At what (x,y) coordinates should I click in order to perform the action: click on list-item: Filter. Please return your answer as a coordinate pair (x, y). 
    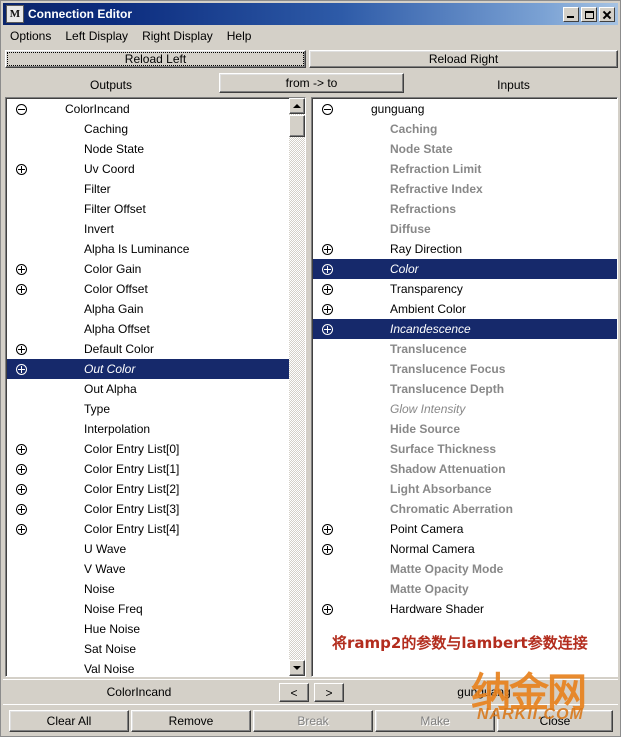
    Looking at the image, I should click on (148, 189).